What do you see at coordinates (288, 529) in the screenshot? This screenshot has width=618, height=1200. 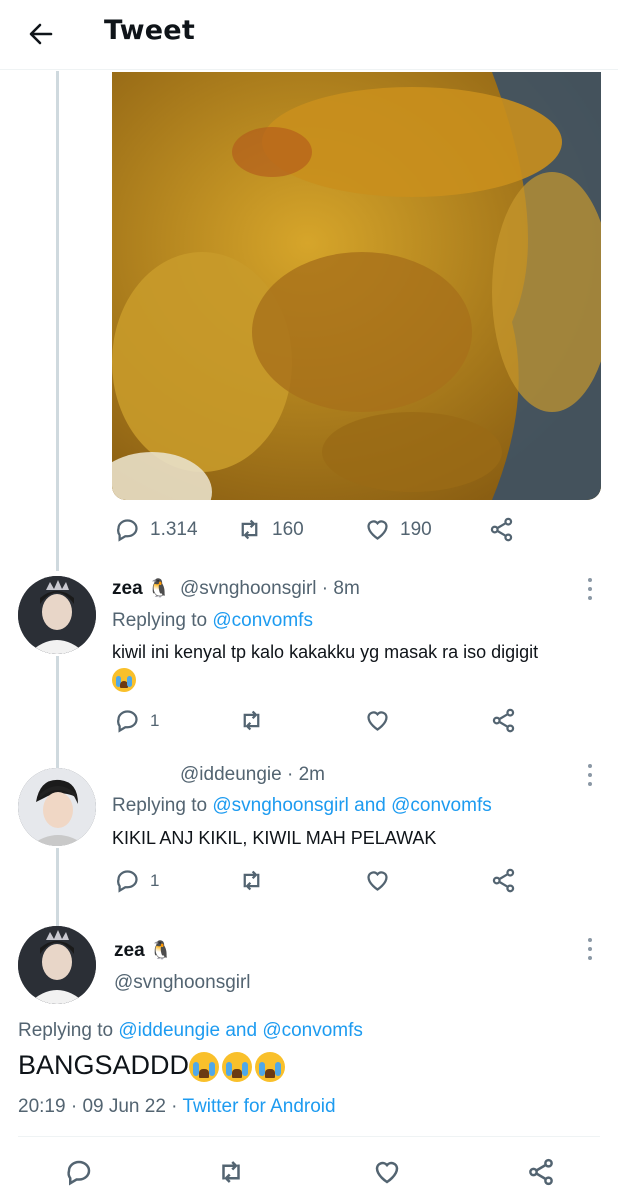 I see `retweet-count: 160` at bounding box center [288, 529].